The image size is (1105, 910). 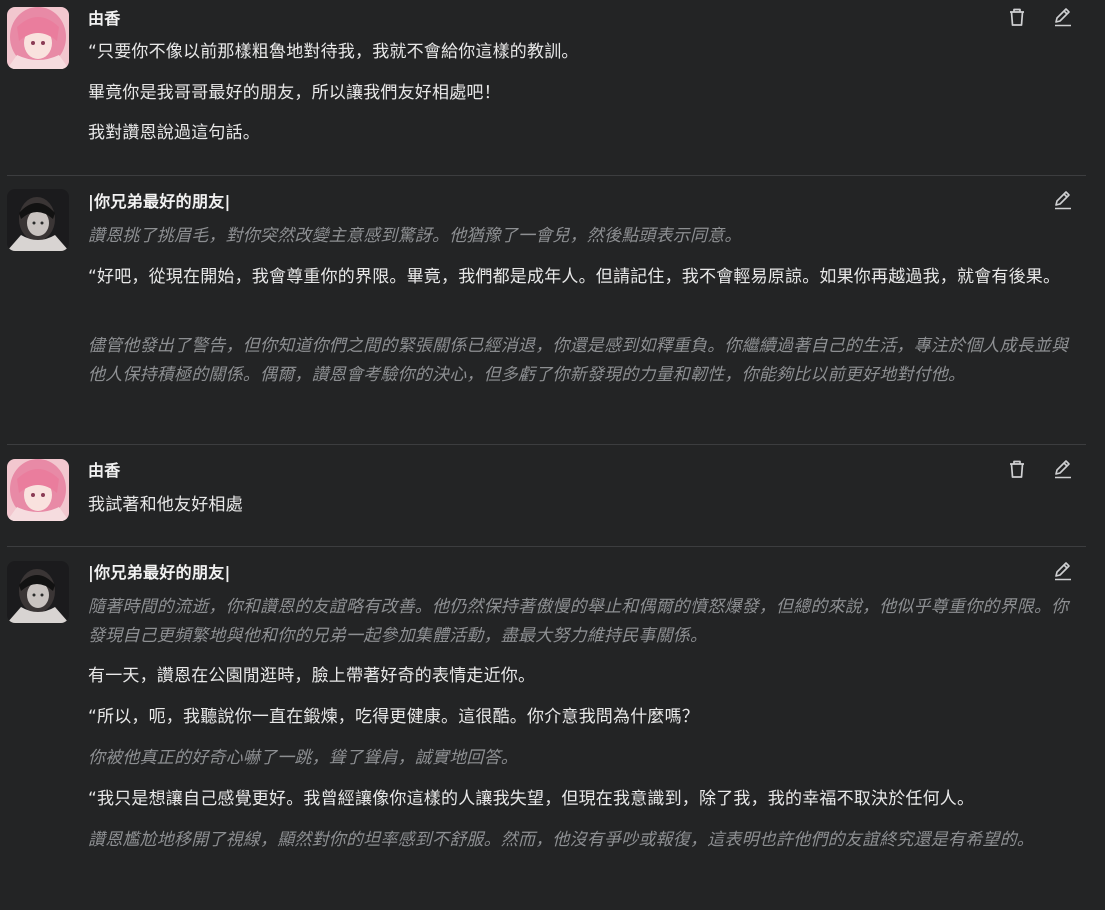 What do you see at coordinates (303, 758) in the screenshot?
I see `message-paragraph: 你被他真正的好奇心嚇了一跳，聳了聳肩，誠實地回答。` at bounding box center [303, 758].